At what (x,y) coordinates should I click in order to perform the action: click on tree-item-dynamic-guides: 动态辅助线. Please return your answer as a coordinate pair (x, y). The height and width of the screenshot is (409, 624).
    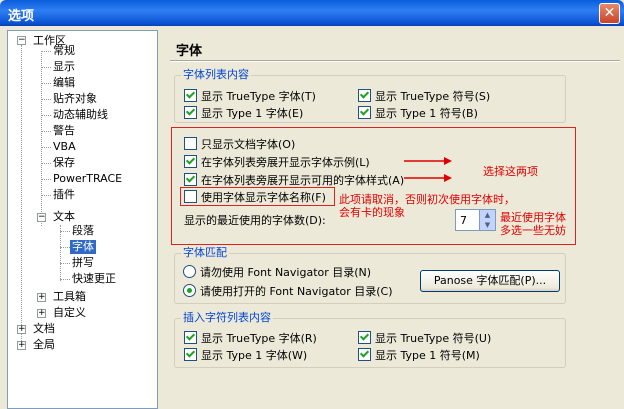
    Looking at the image, I should click on (80, 115).